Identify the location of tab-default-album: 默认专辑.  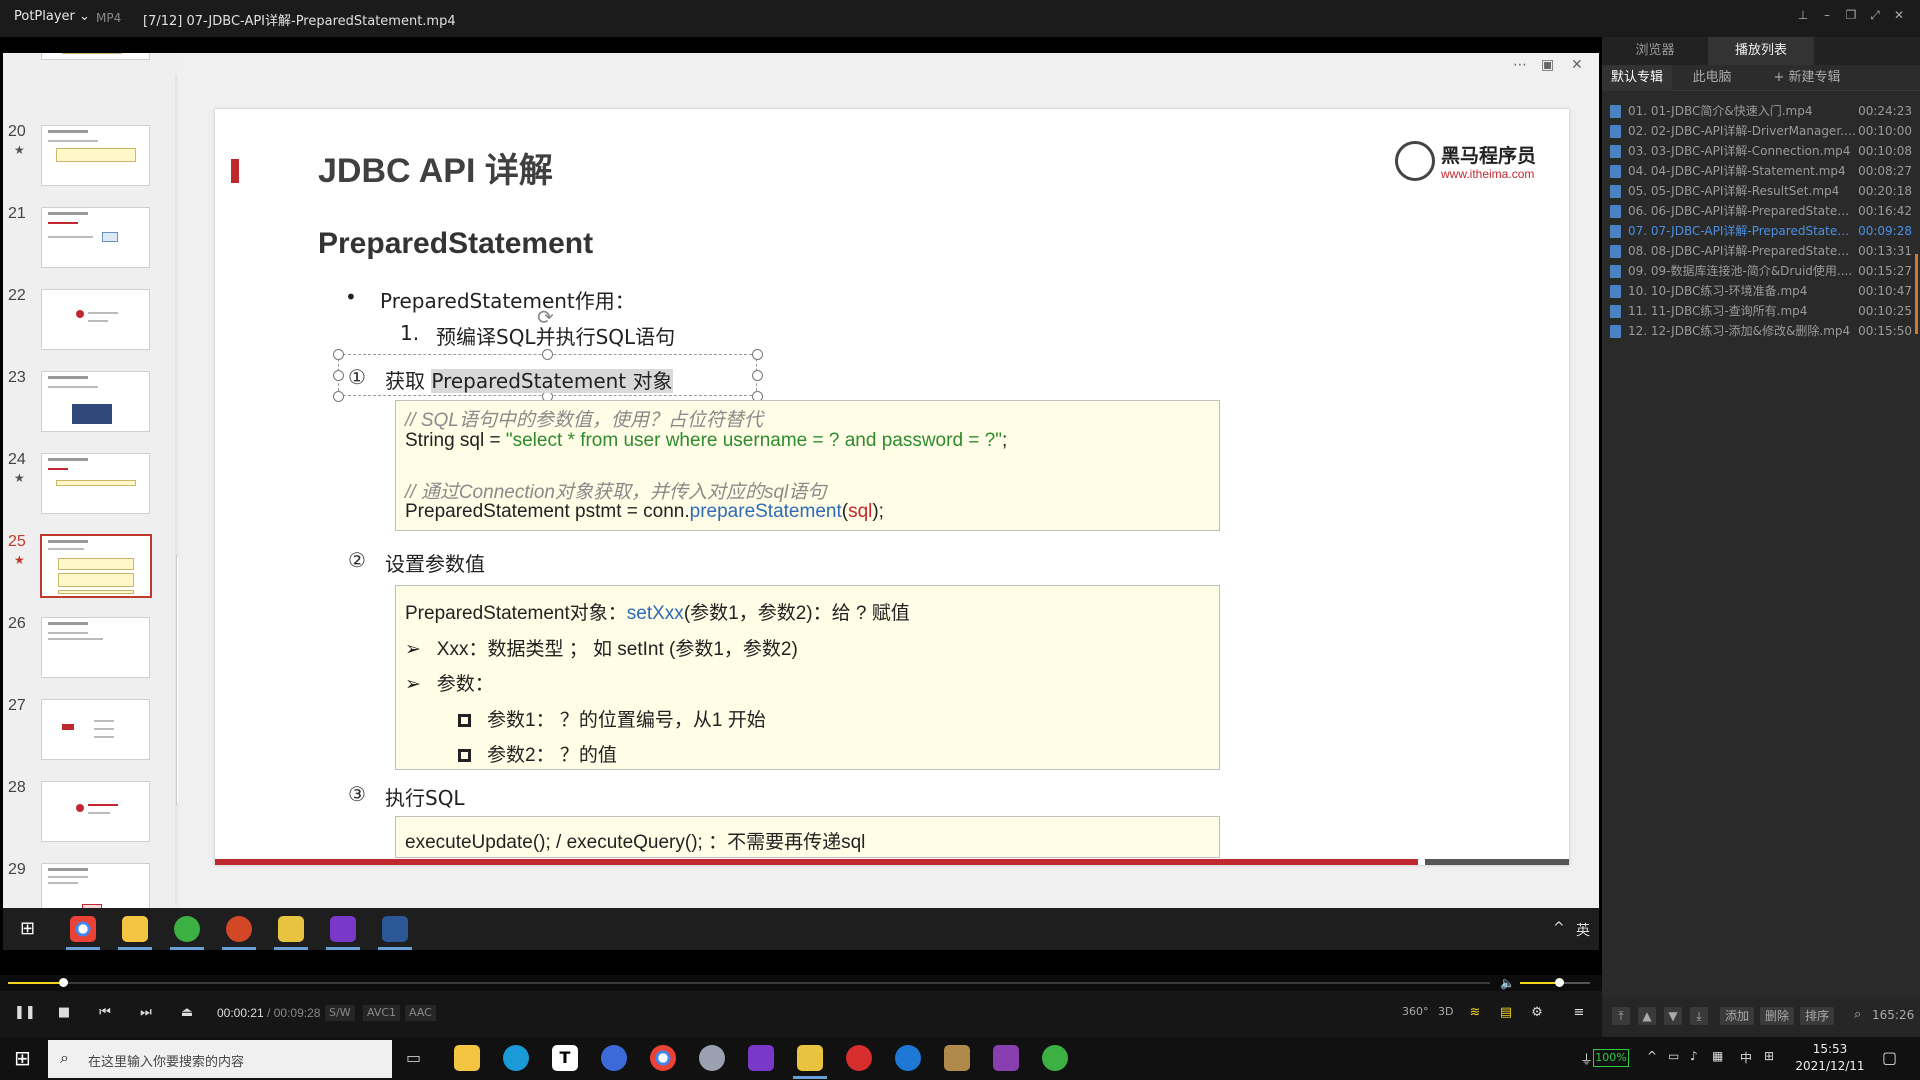
(1637, 78).